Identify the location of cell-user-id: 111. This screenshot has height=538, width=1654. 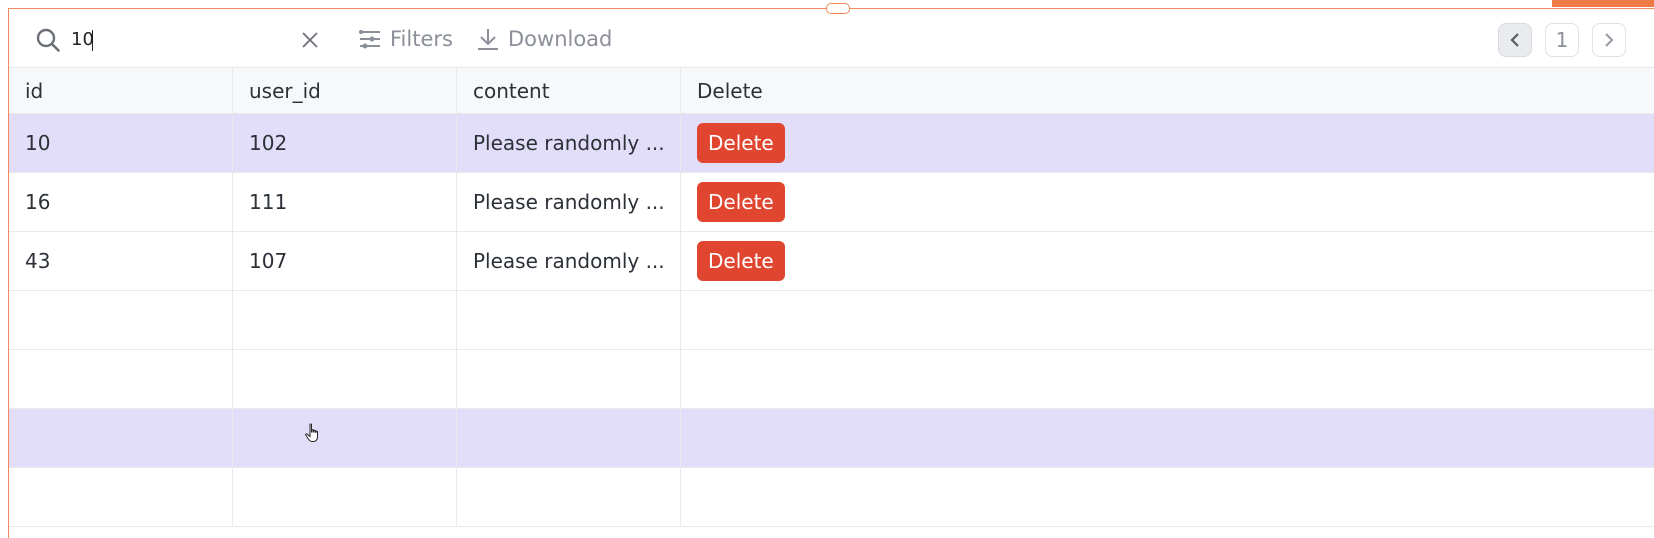
(345, 202).